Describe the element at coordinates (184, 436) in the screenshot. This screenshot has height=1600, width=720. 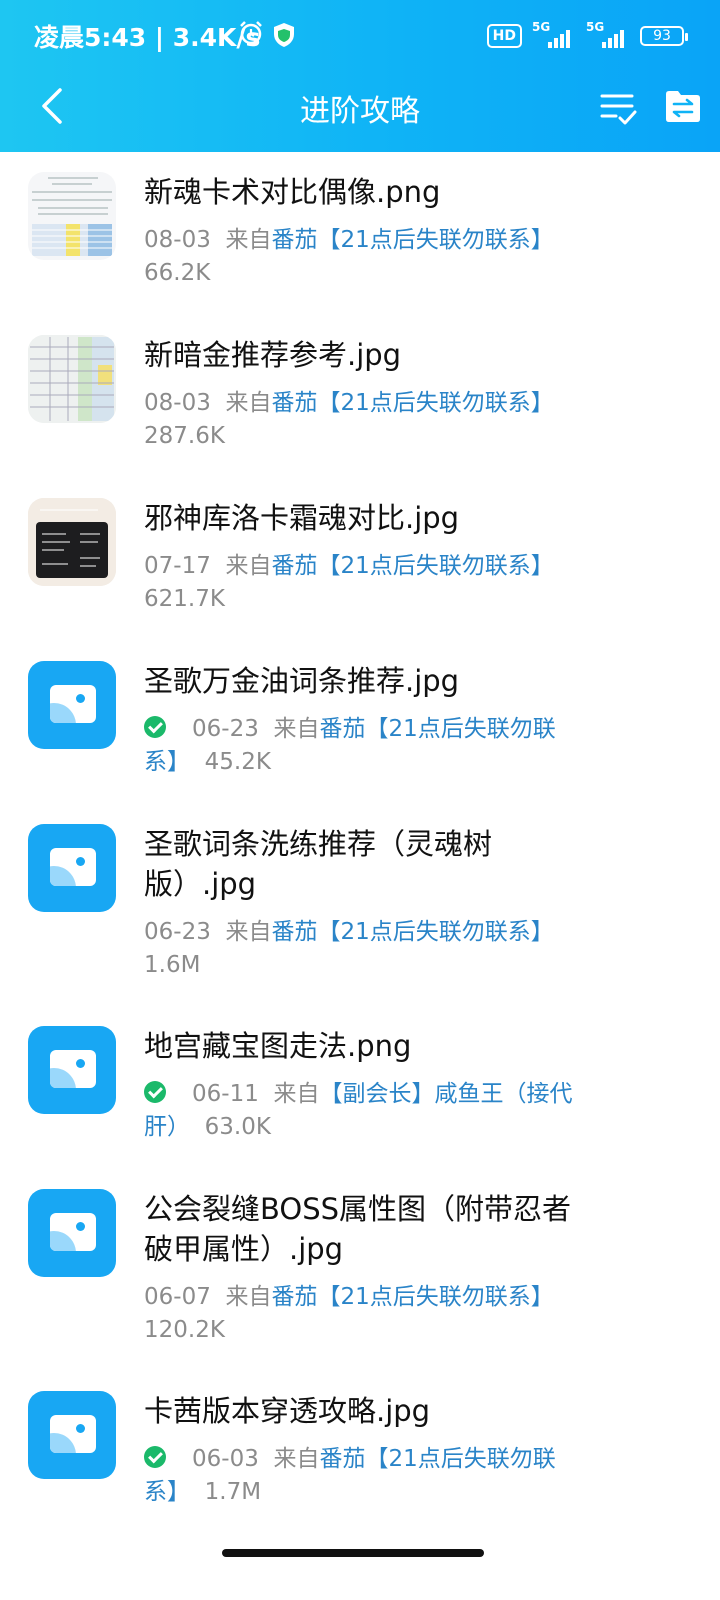
I see `file-size: 287.6K` at that location.